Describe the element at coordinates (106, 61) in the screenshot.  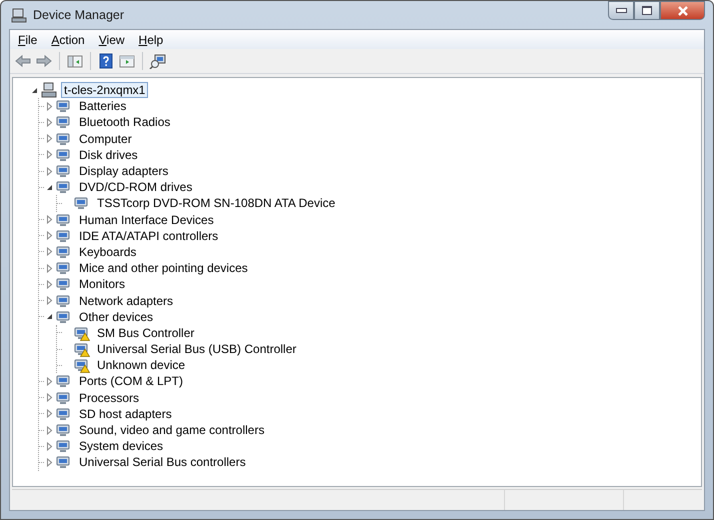
I see `help-icon` at that location.